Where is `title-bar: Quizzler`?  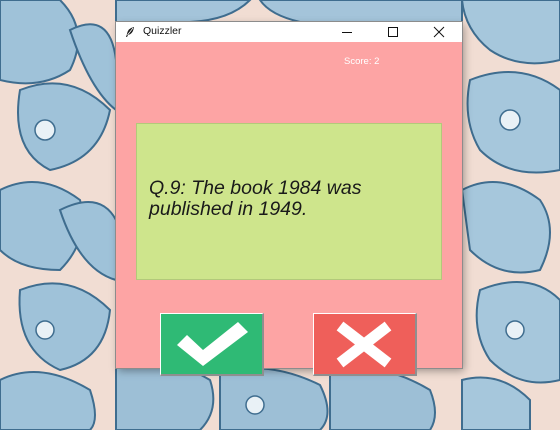 title-bar: Quizzler is located at coordinates (289, 32).